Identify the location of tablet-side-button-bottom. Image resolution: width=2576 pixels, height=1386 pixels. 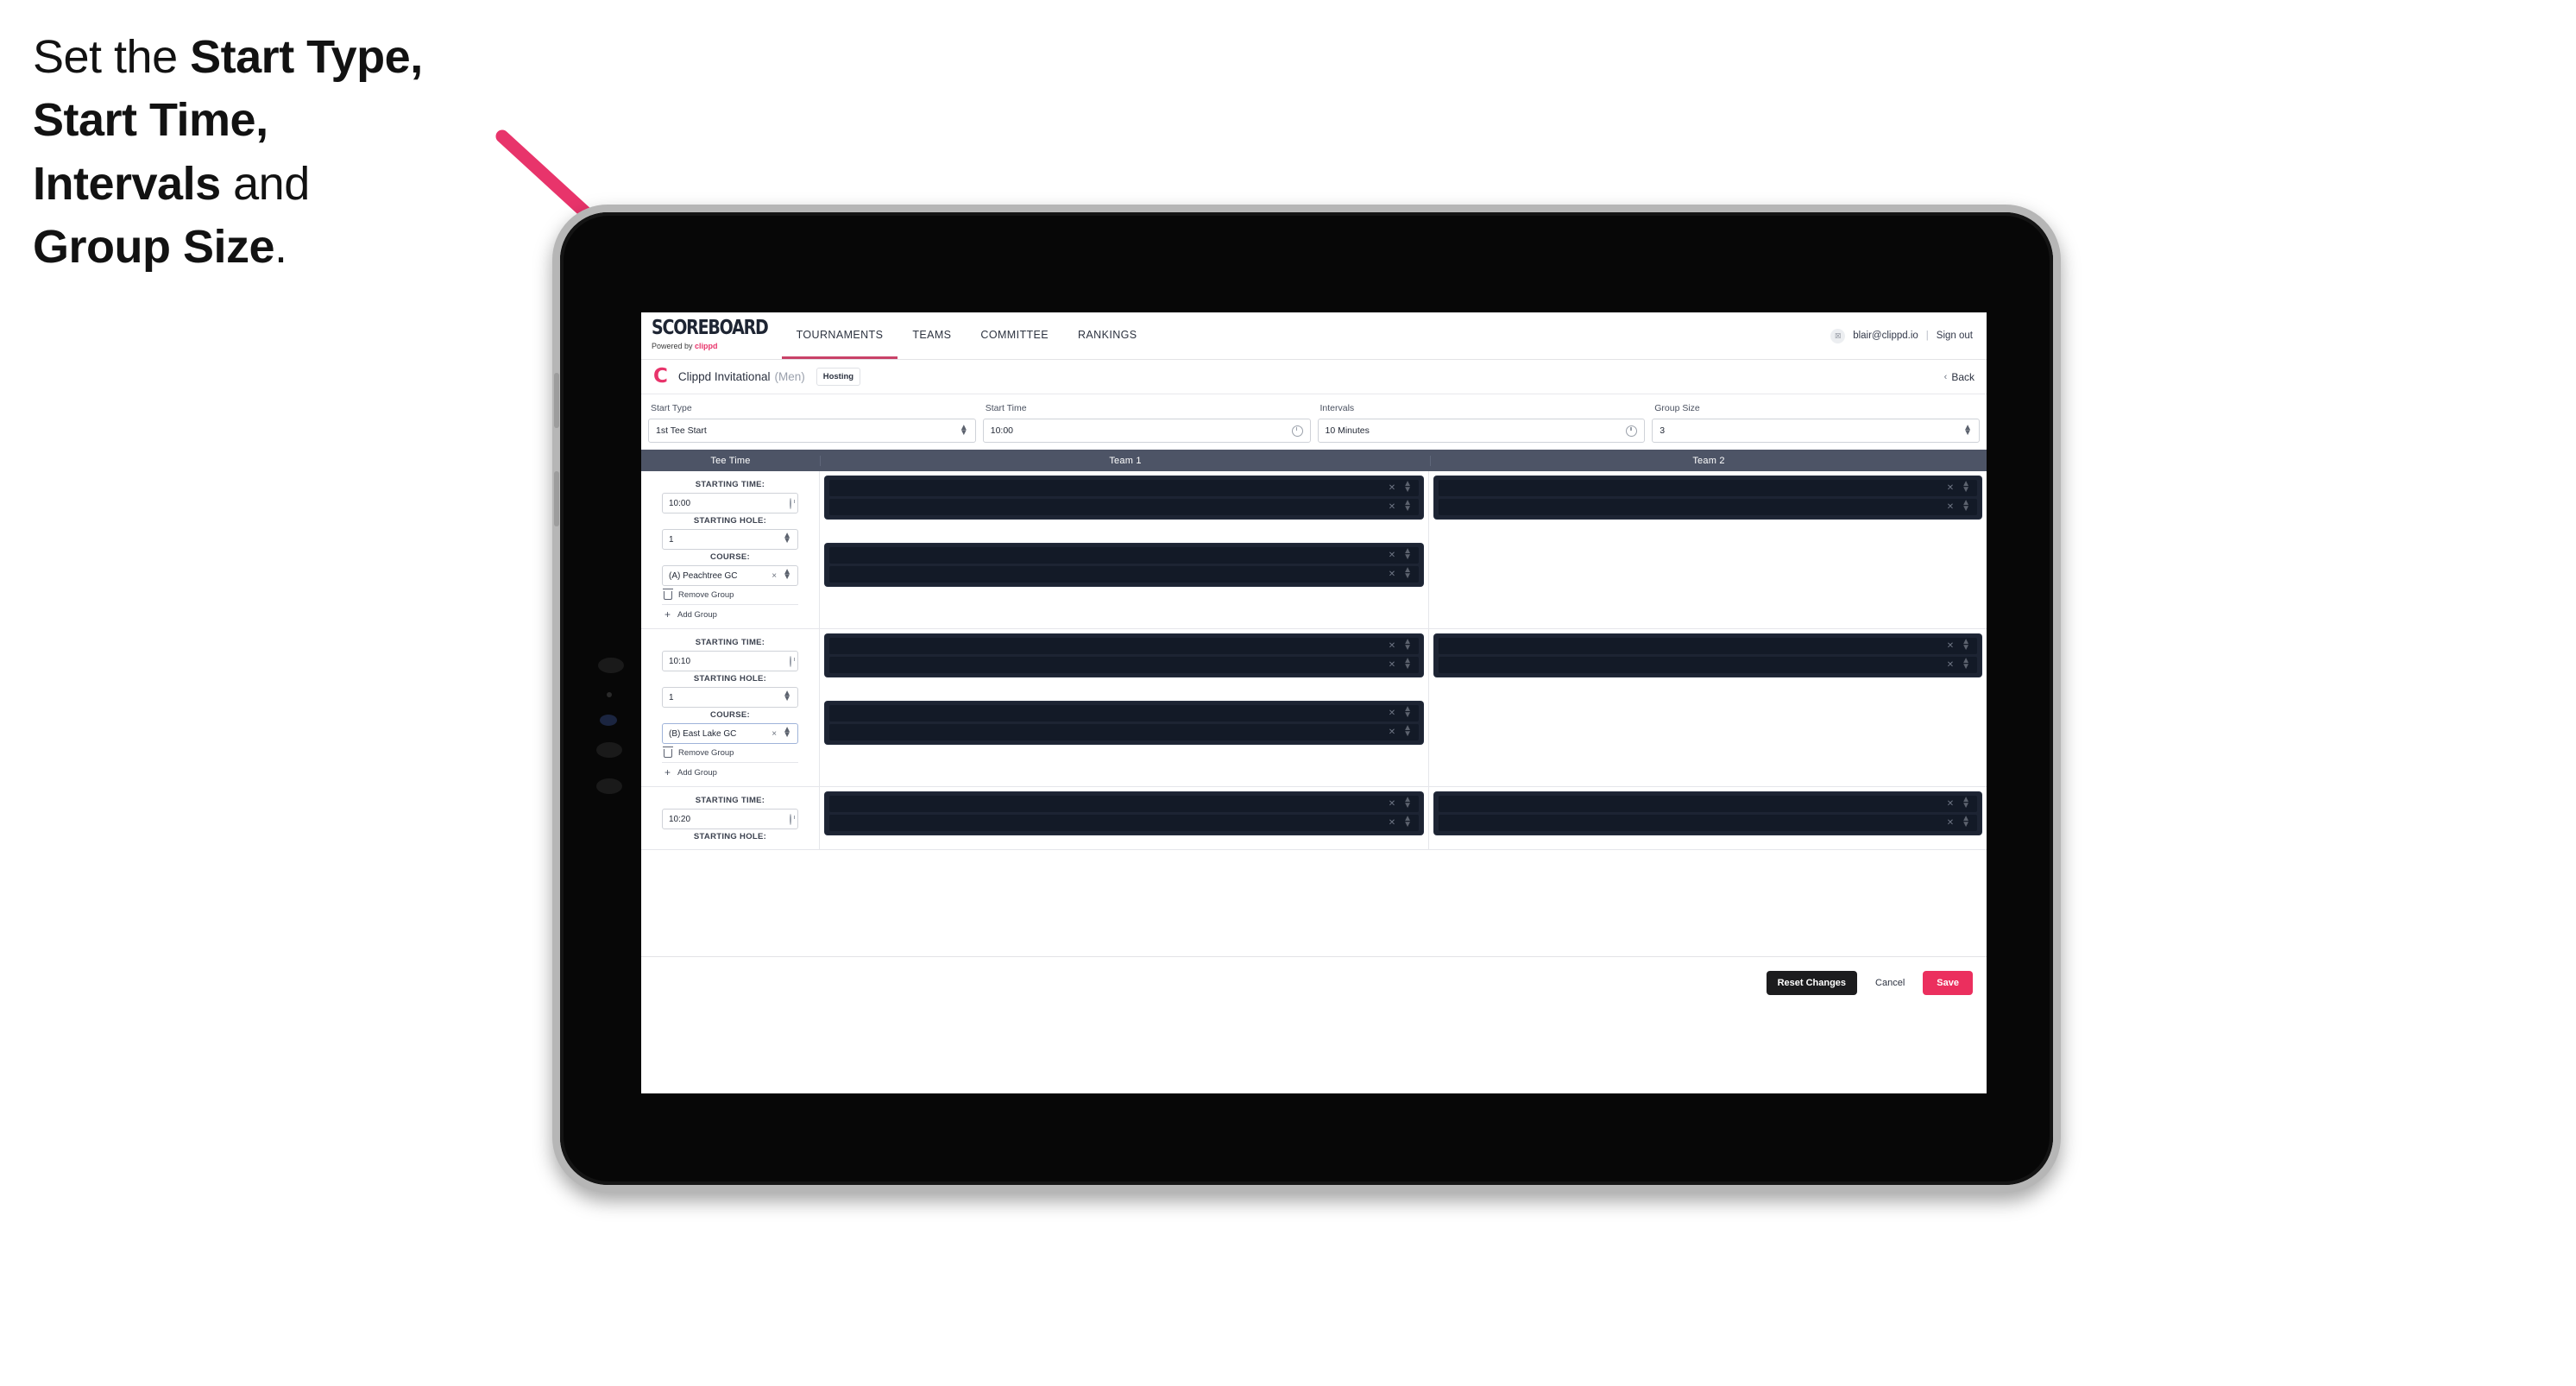
(556, 499).